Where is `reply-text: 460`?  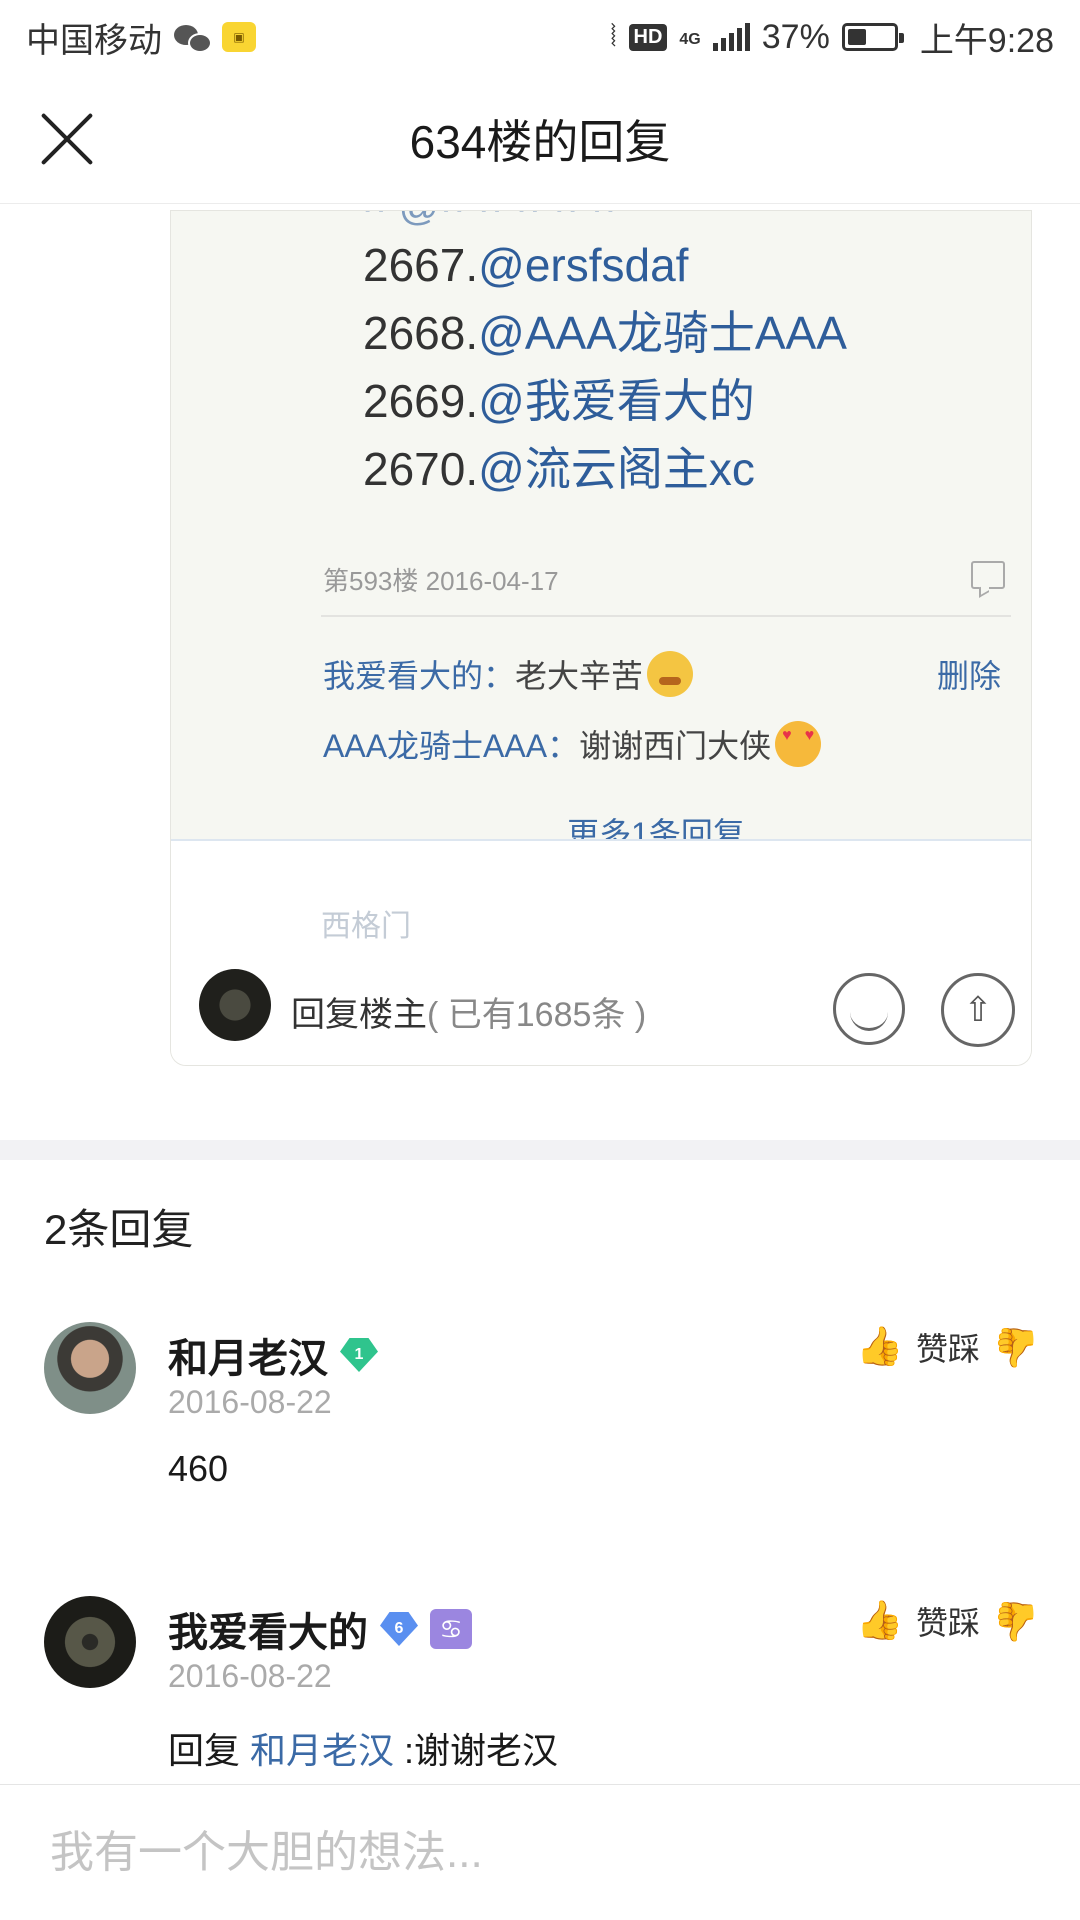 reply-text: 460 is located at coordinates (198, 1468).